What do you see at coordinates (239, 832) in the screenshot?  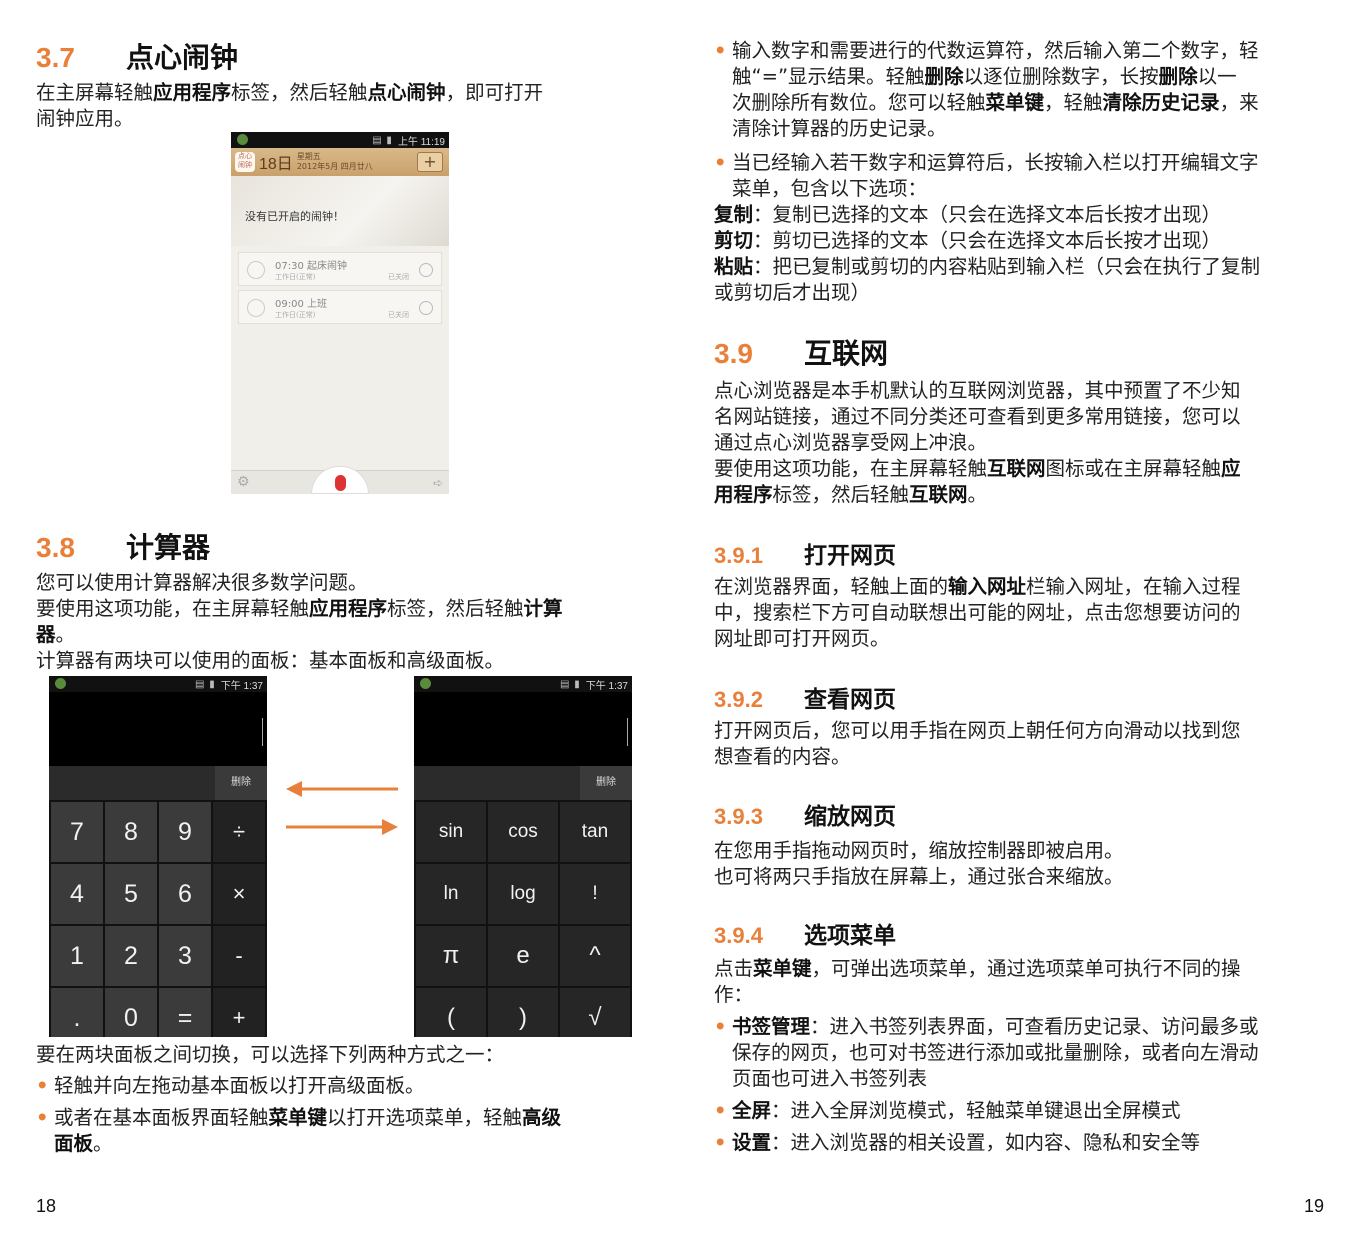 I see `key-button: ÷` at bounding box center [239, 832].